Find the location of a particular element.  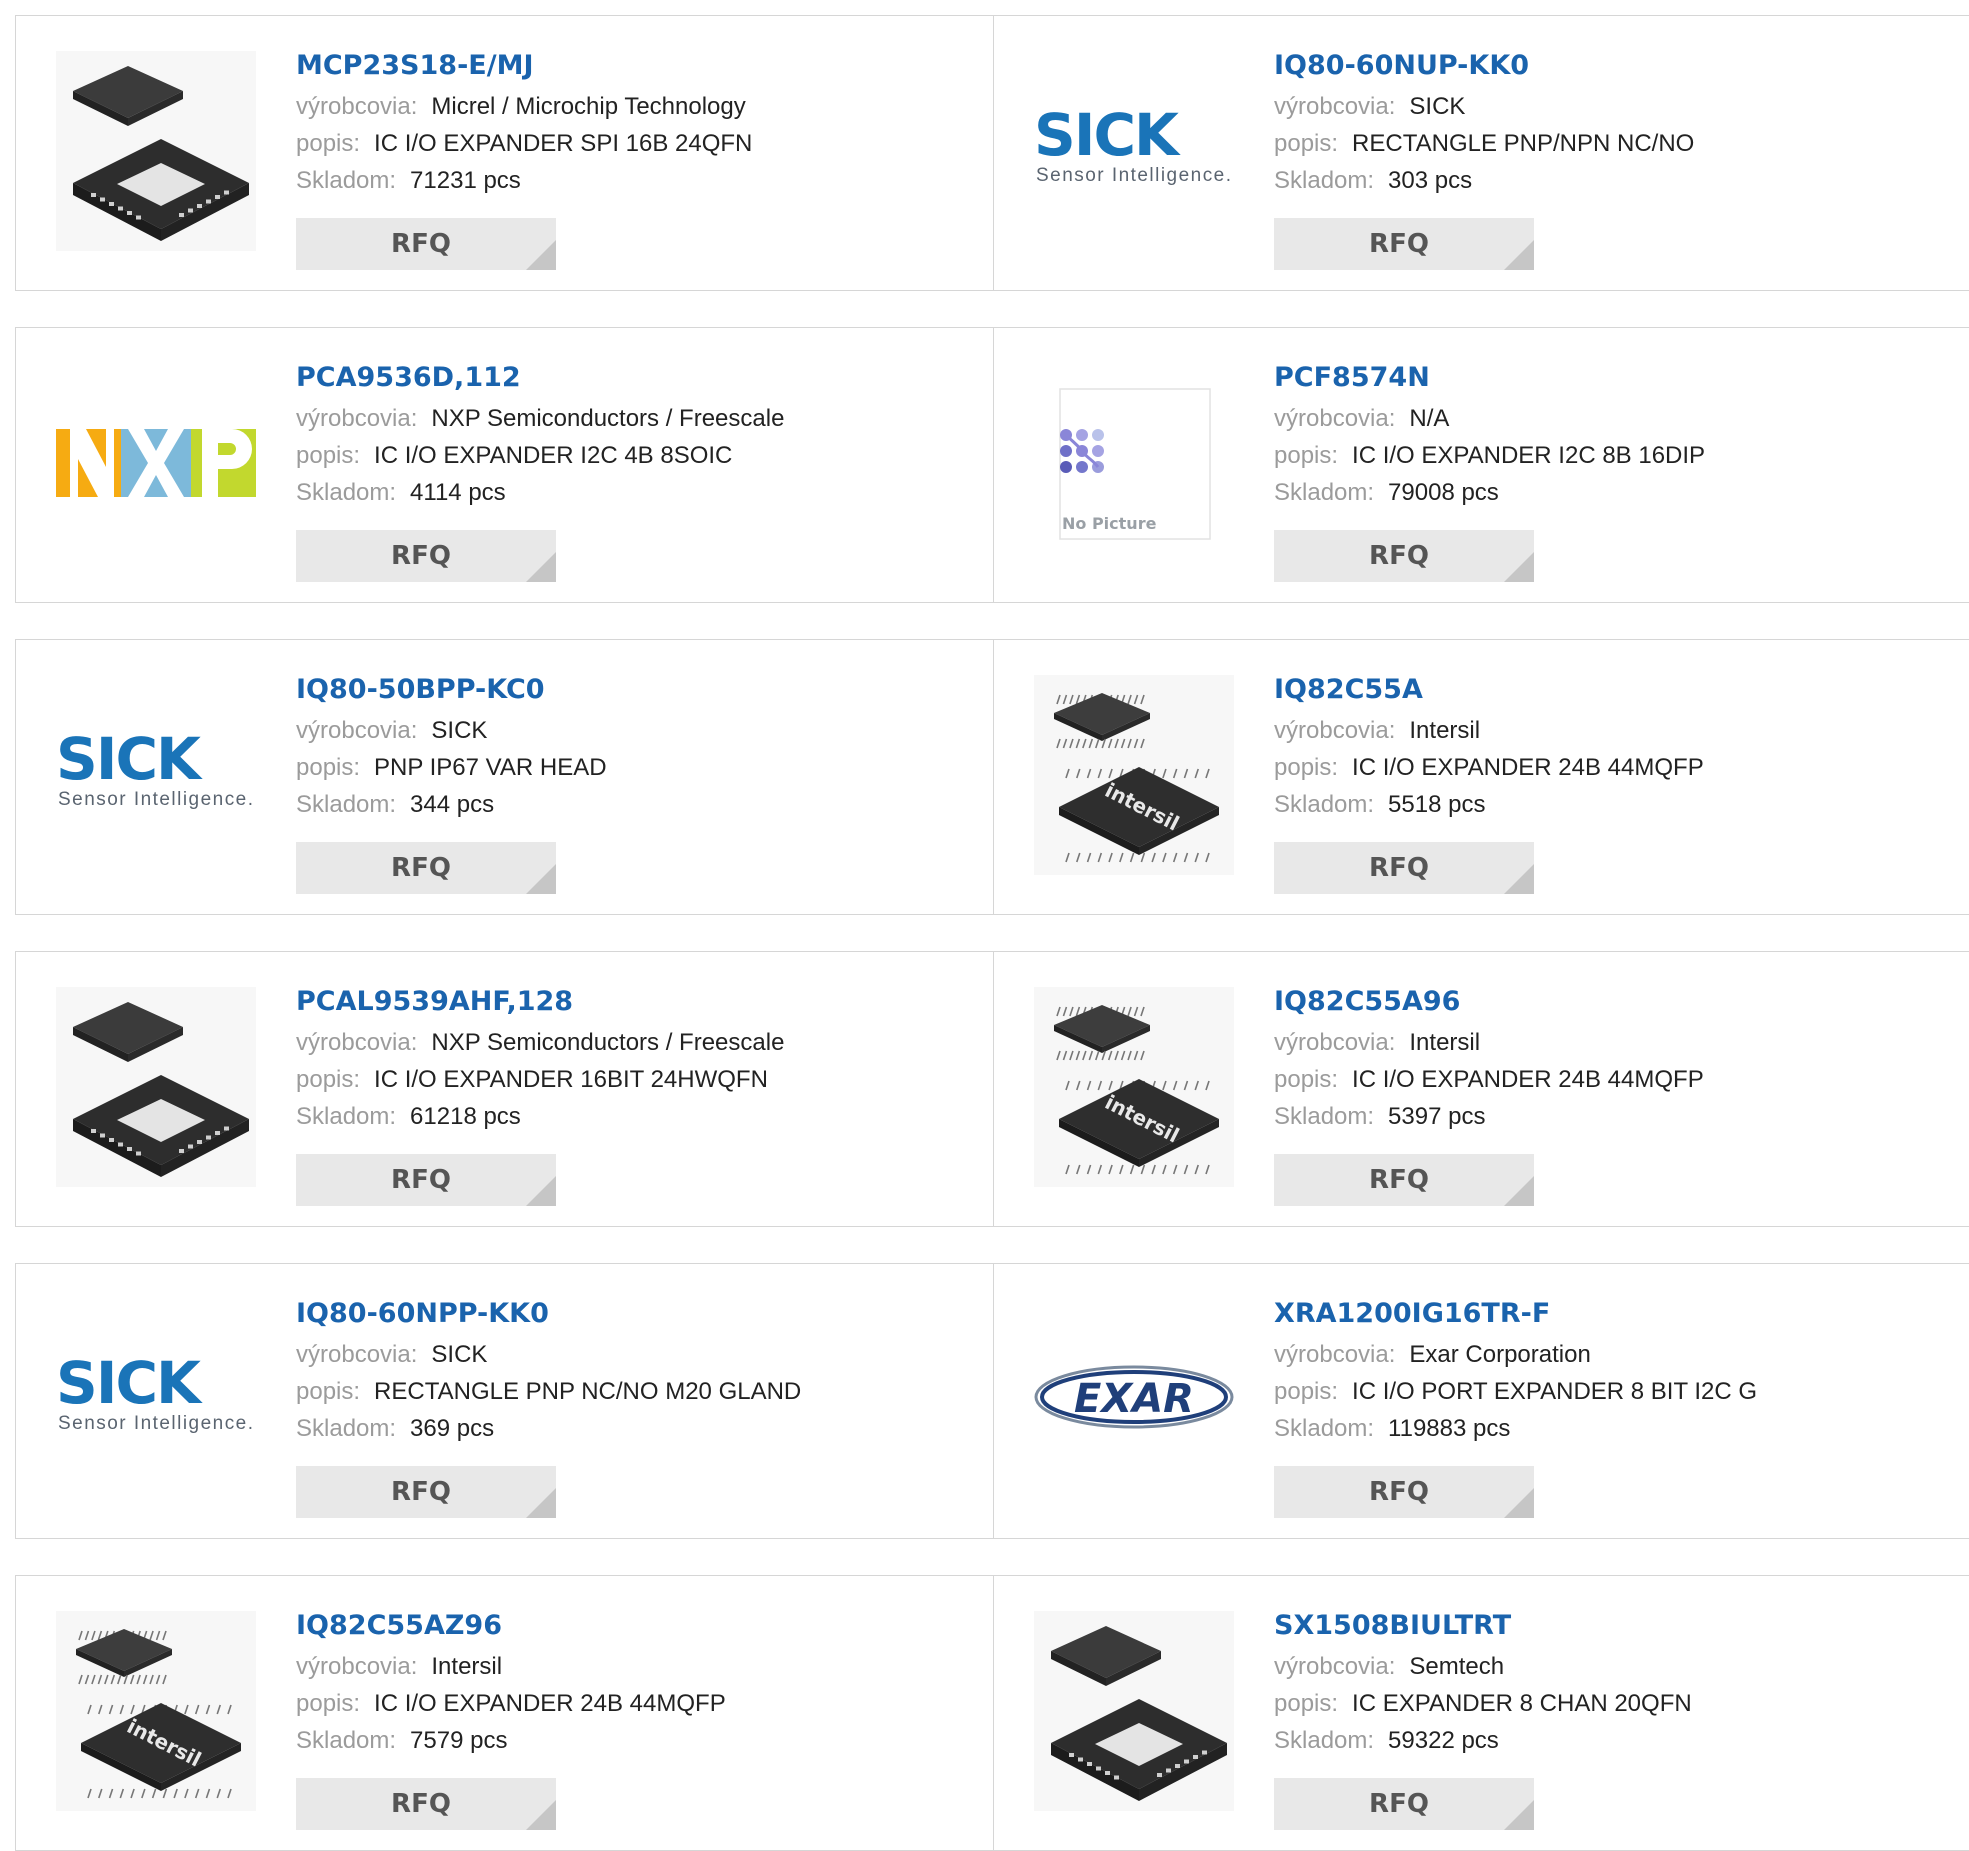

stock-value: 4114 pcs is located at coordinates (458, 492).